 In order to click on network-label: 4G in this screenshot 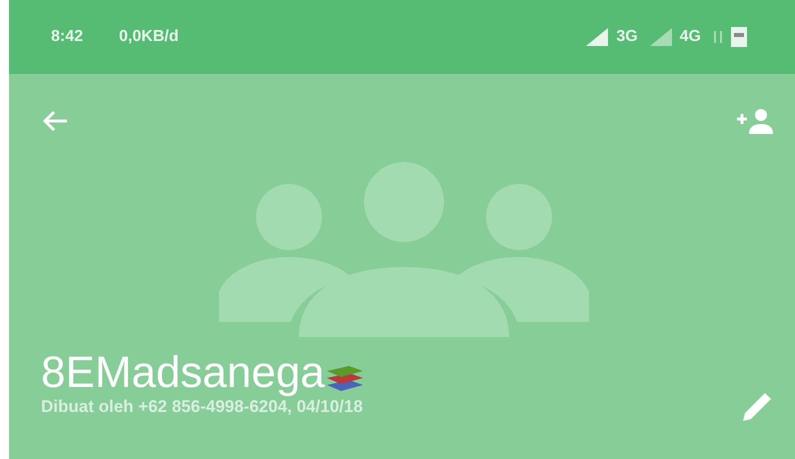, I will do `click(690, 37)`.